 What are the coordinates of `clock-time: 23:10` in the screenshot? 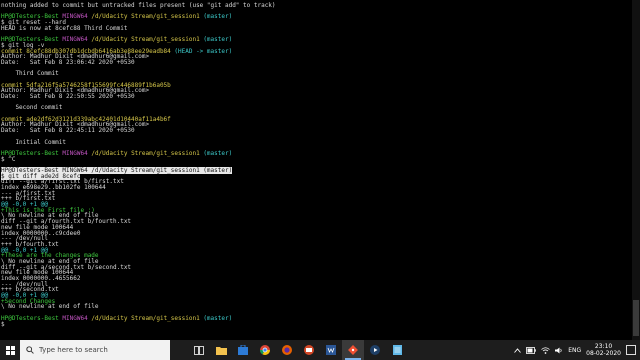 It's located at (603, 346).